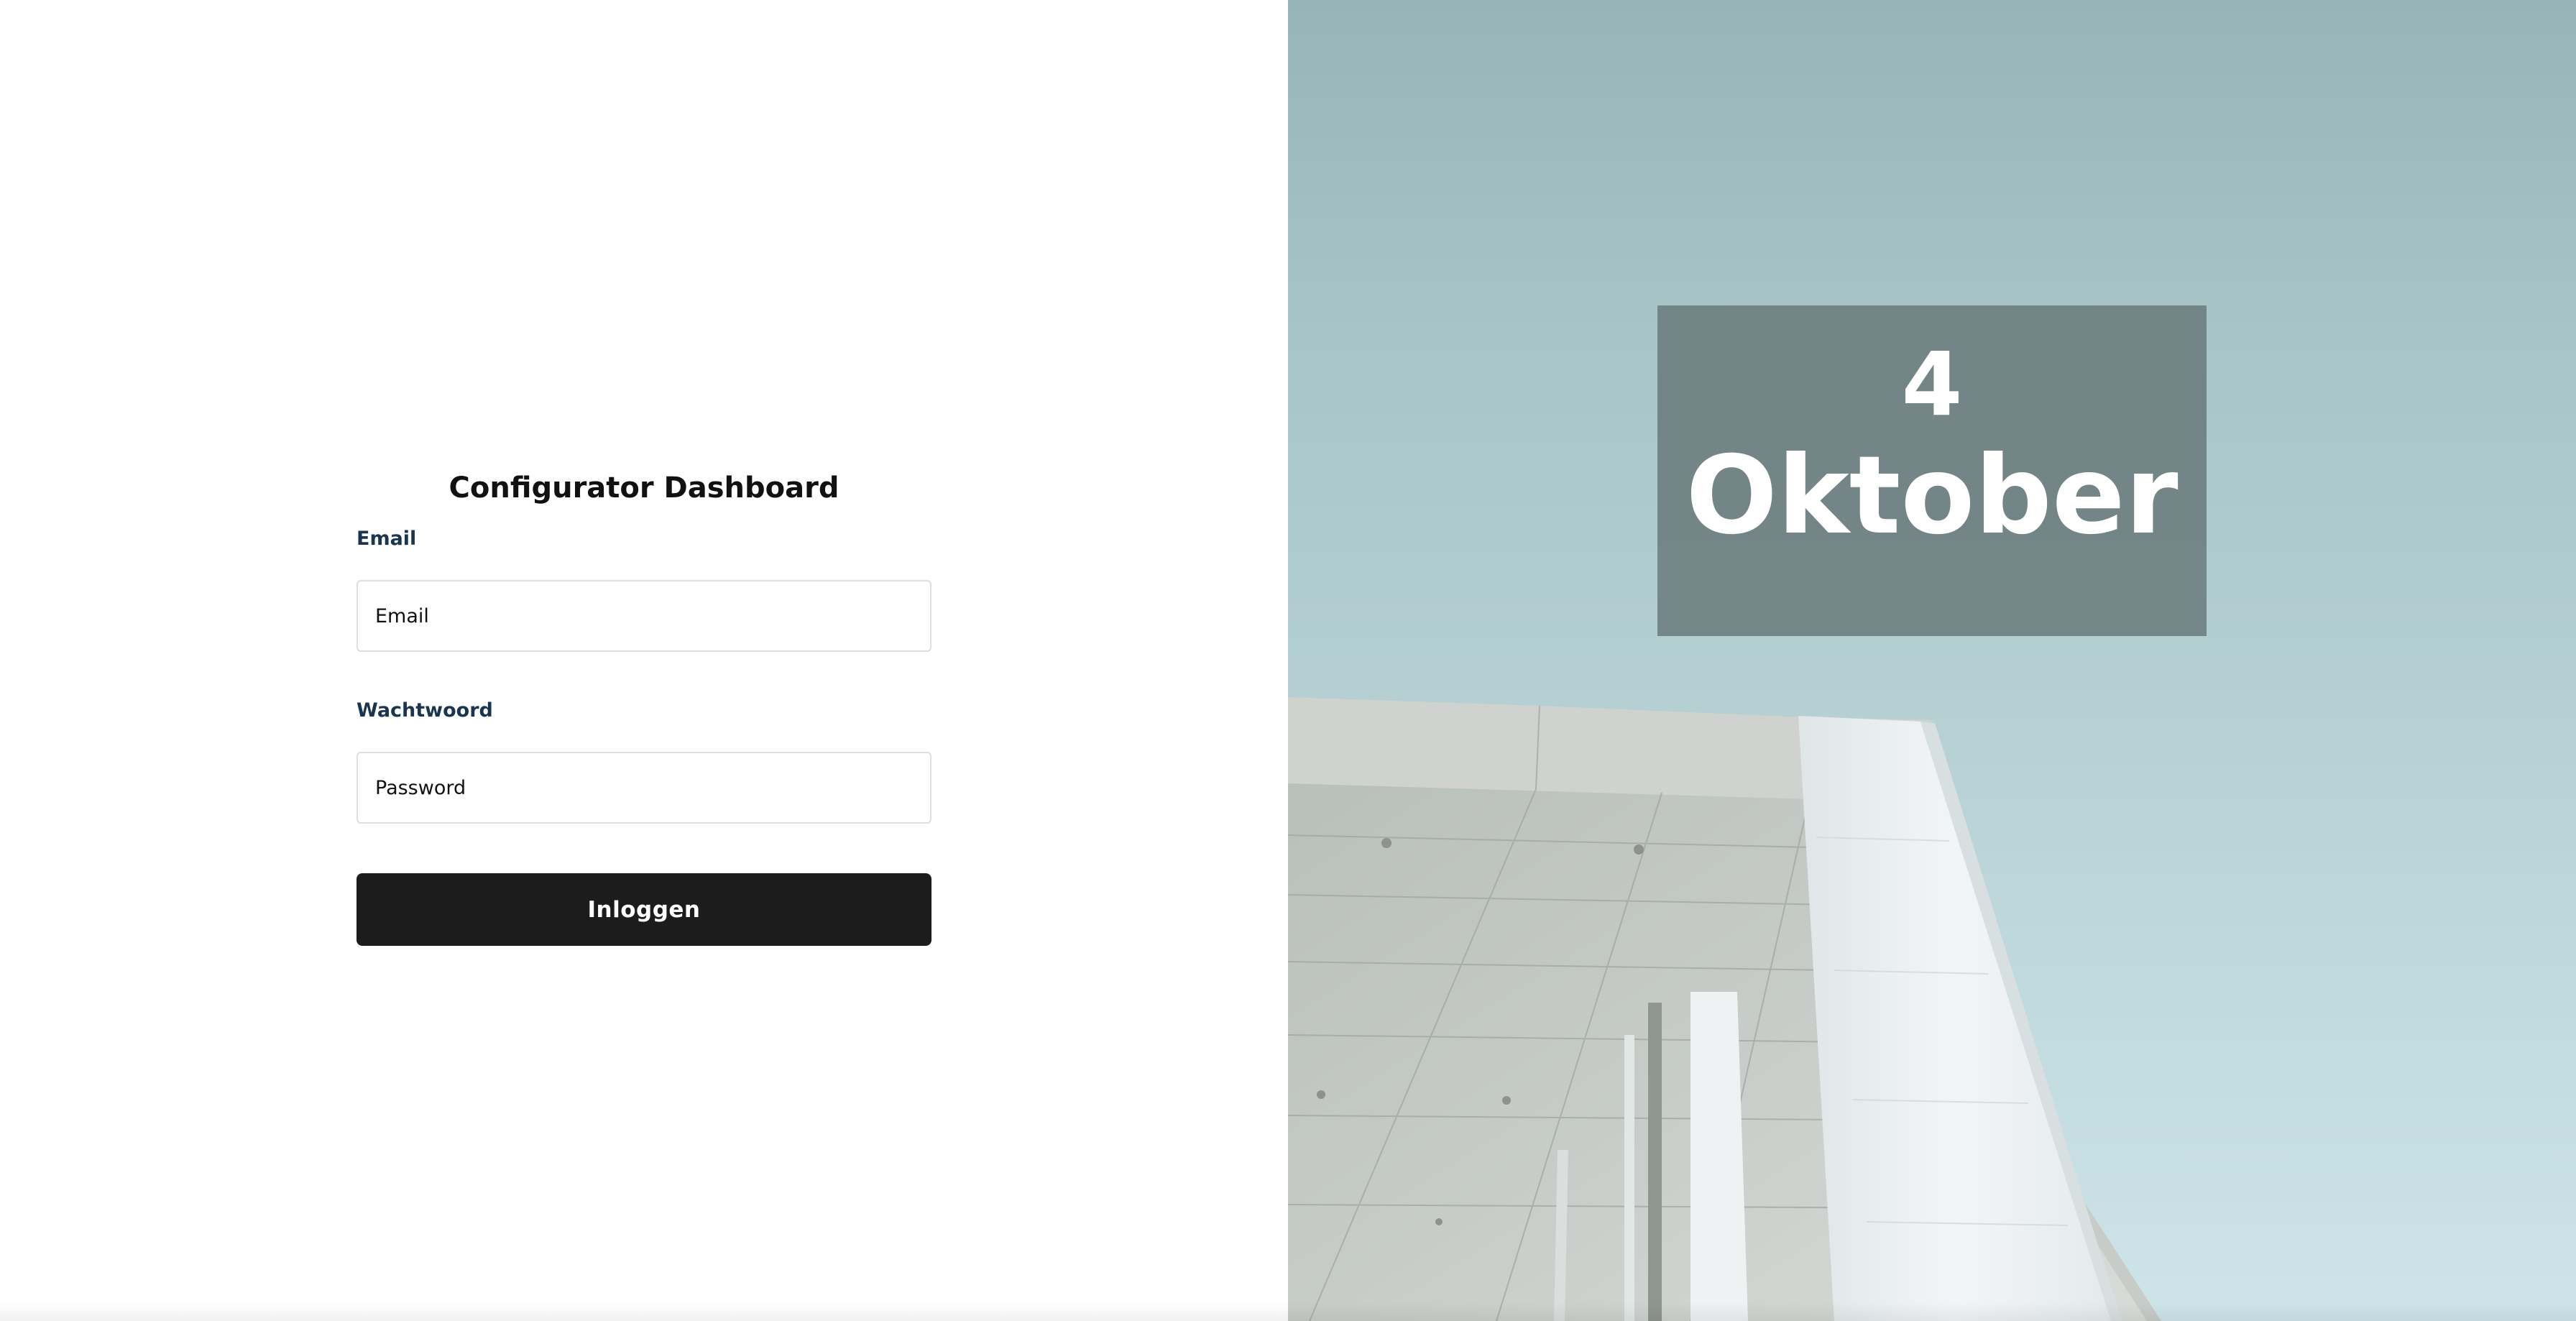  What do you see at coordinates (424, 710) in the screenshot?
I see `password-label: Wachtwoord` at bounding box center [424, 710].